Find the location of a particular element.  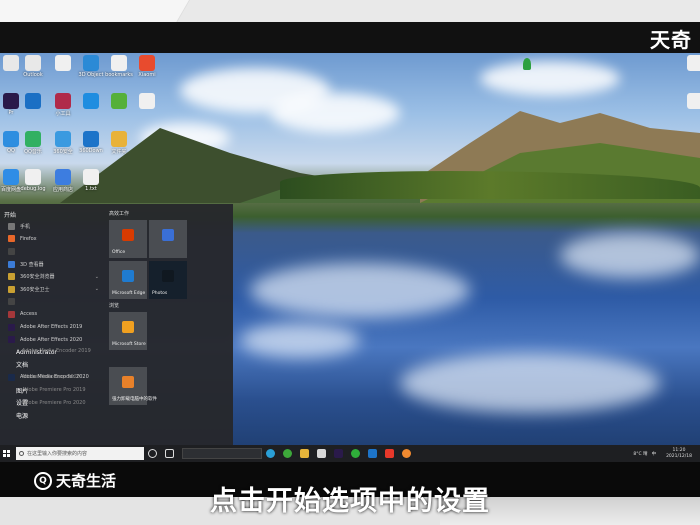

desktop-icon: 360安全 is located at coordinates (63, 143).